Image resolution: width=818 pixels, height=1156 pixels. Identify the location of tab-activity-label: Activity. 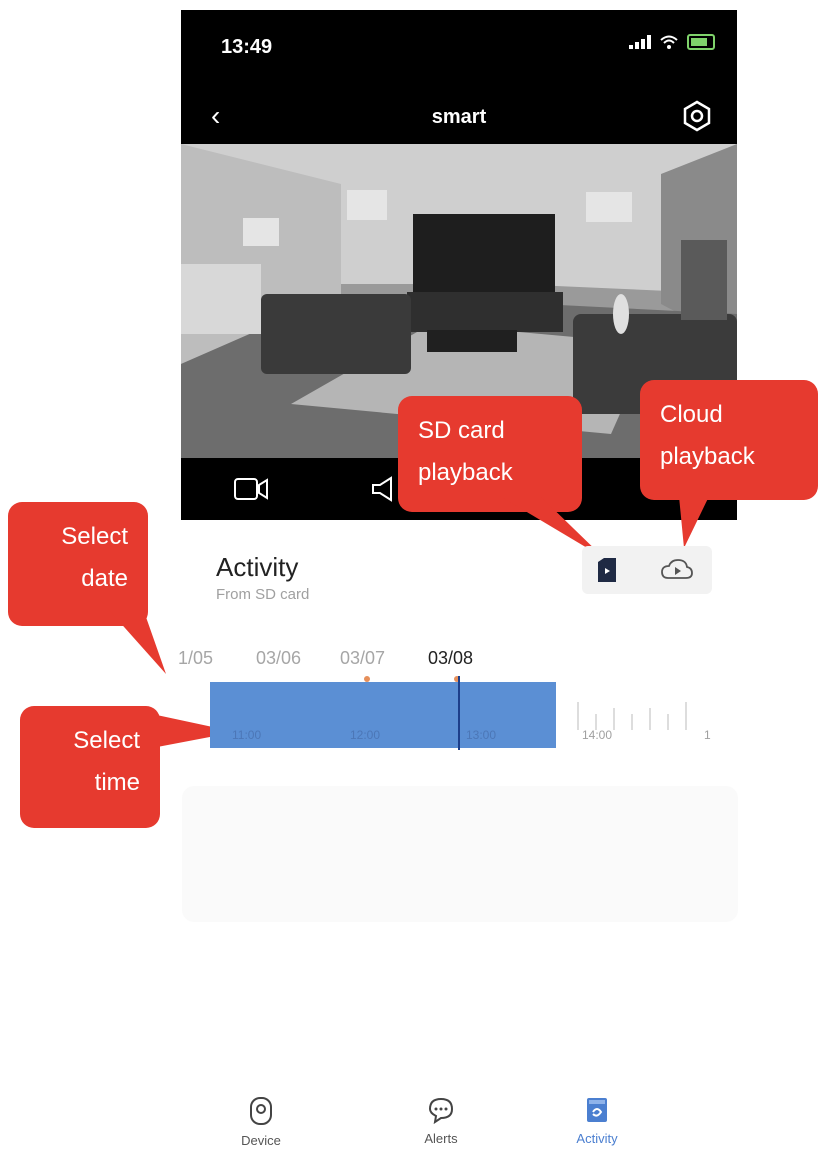
(597, 1138).